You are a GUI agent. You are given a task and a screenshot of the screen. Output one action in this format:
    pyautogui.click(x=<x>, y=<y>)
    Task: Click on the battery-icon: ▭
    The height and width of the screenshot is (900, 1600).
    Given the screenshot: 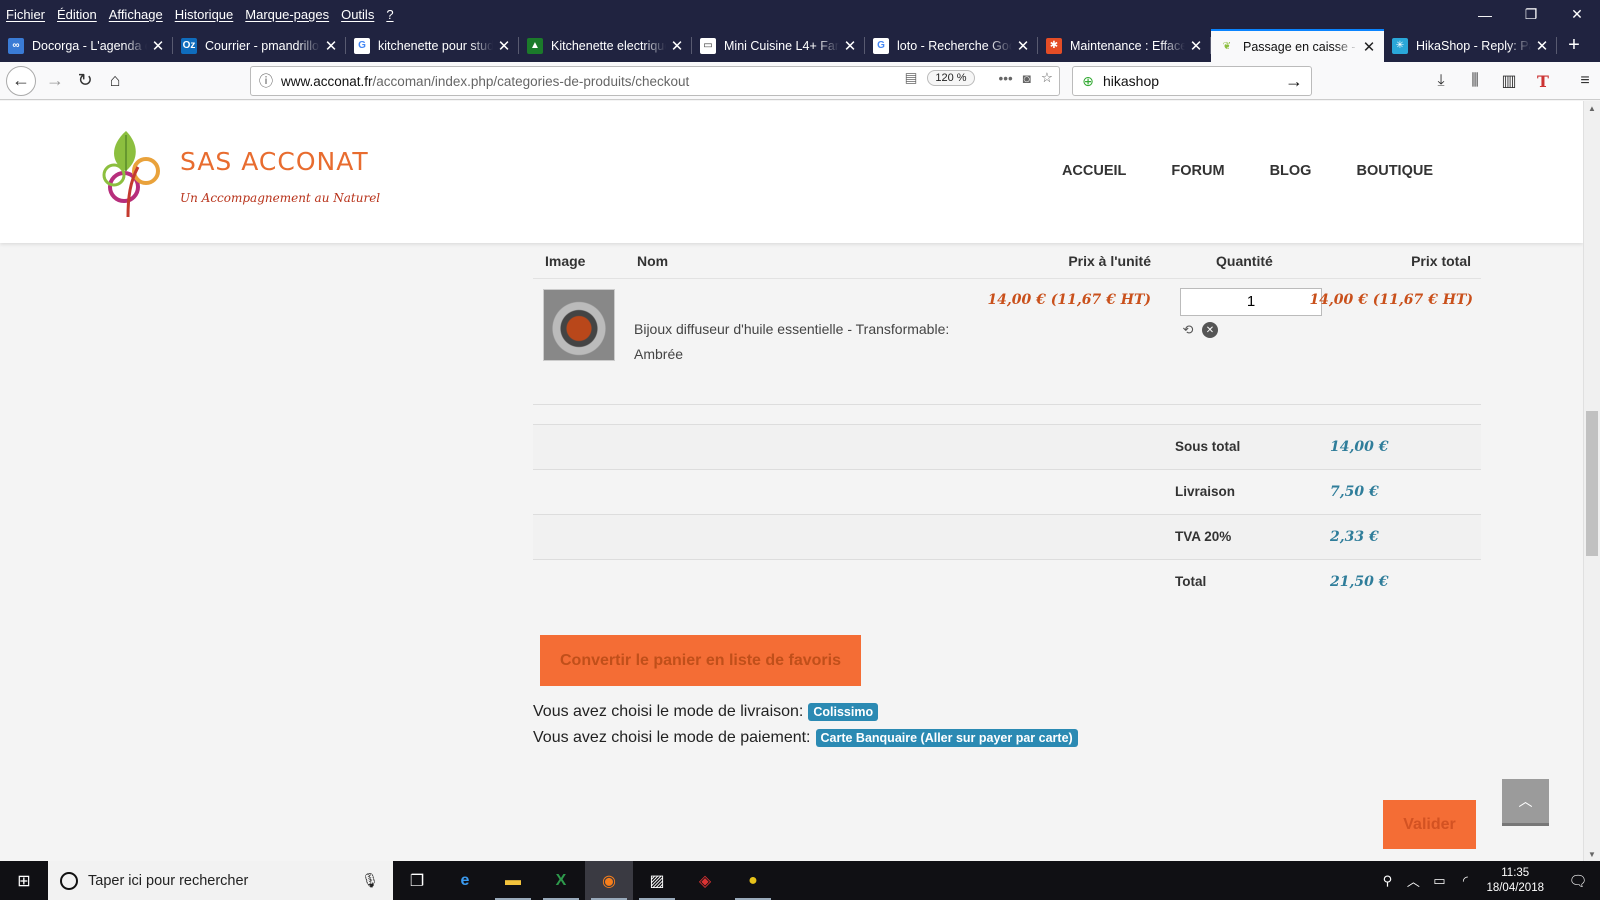 What is the action you would take?
    pyautogui.click(x=1439, y=881)
    